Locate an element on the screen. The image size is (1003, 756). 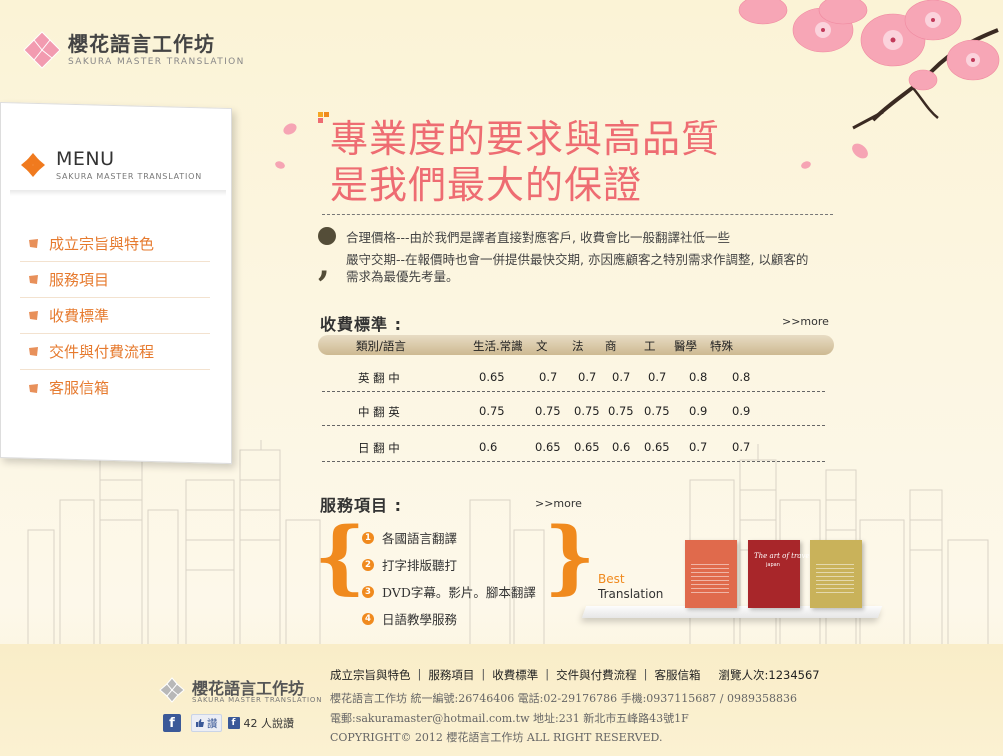
footer-nav-pricing: 收費標準 is located at coordinates (515, 675).